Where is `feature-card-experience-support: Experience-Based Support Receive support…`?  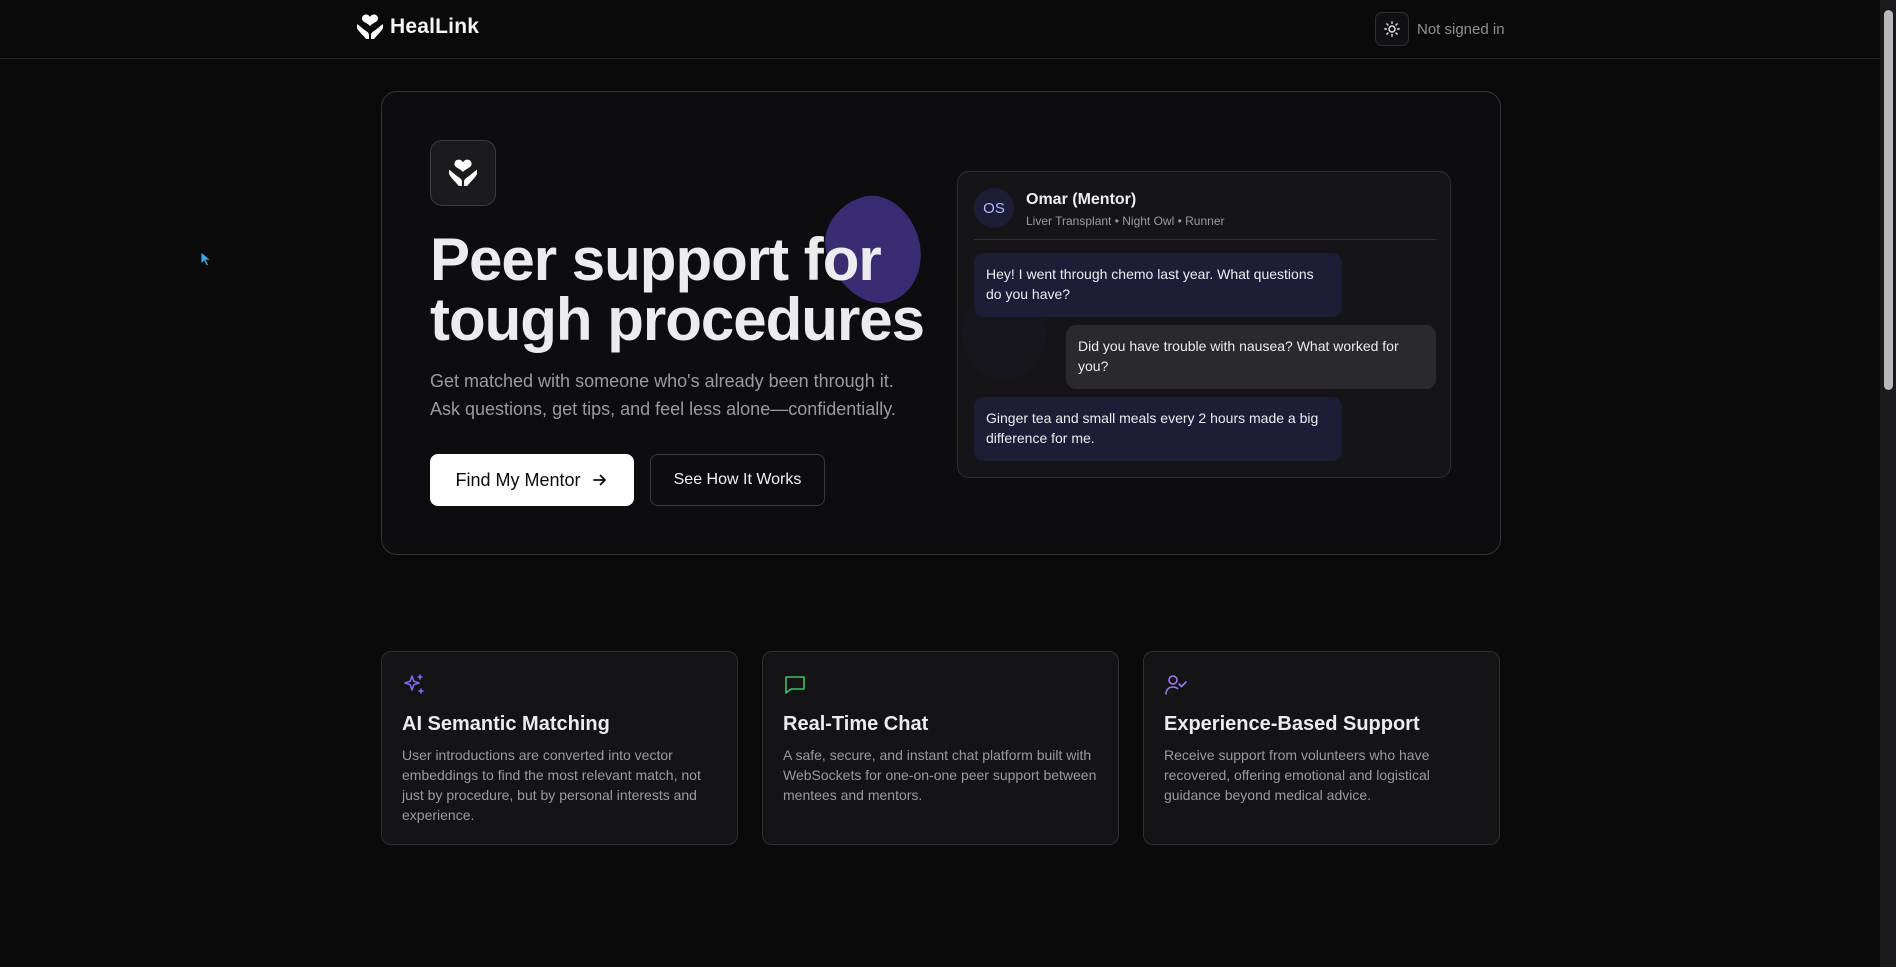 feature-card-experience-support: Experience-Based Support Receive support… is located at coordinates (1321, 748).